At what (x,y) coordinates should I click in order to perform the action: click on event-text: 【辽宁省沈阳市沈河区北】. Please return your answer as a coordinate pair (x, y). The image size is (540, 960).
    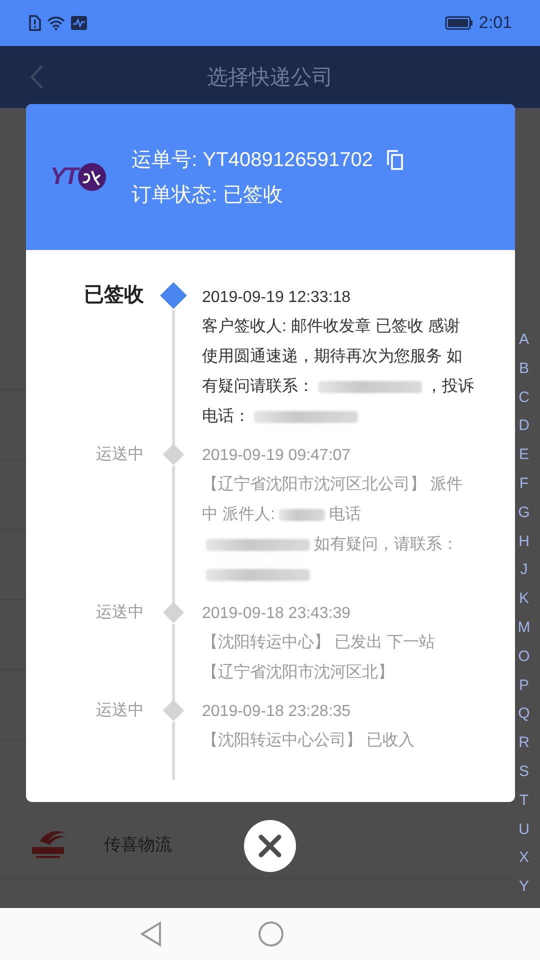
    Looking at the image, I should click on (298, 672).